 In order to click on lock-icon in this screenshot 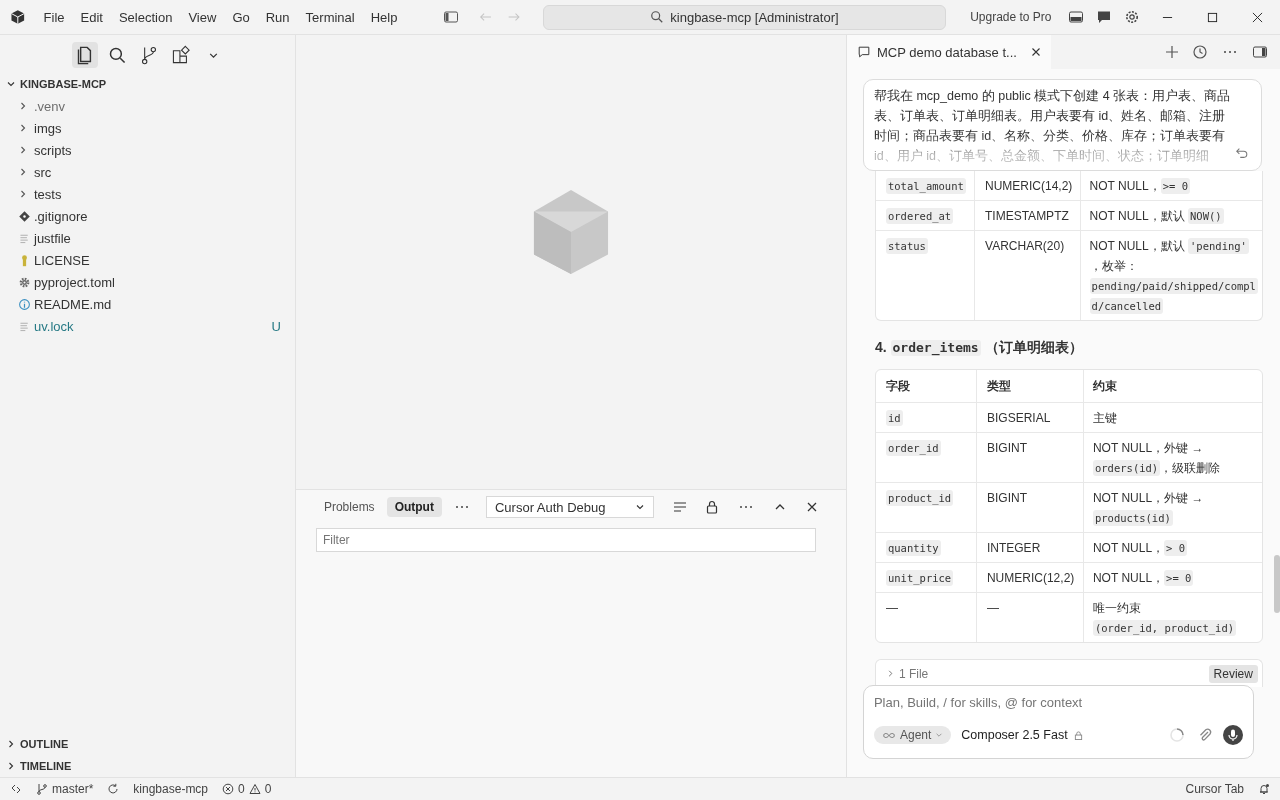, I will do `click(1078, 735)`.